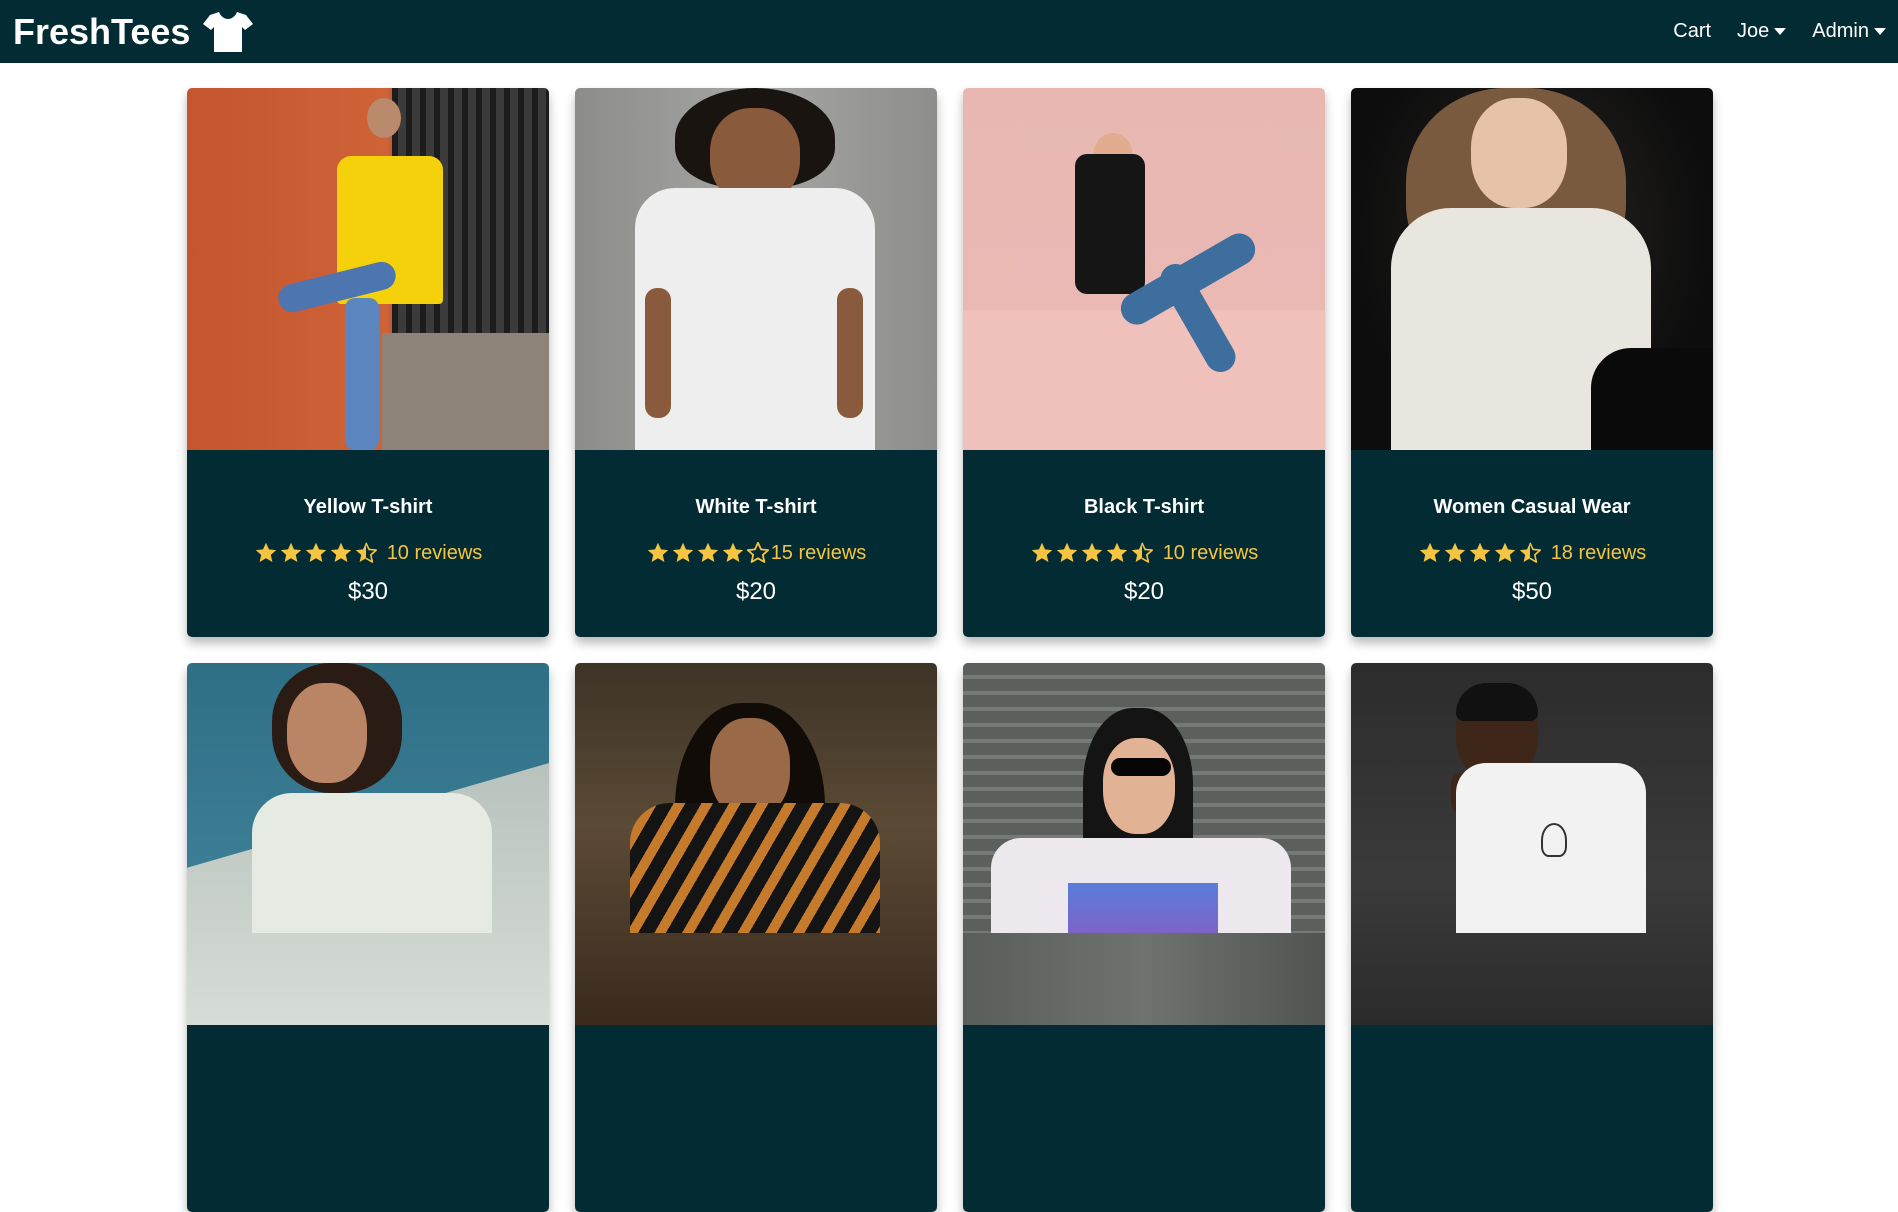 The image size is (1898, 1212). I want to click on product-price: $30, so click(368, 591).